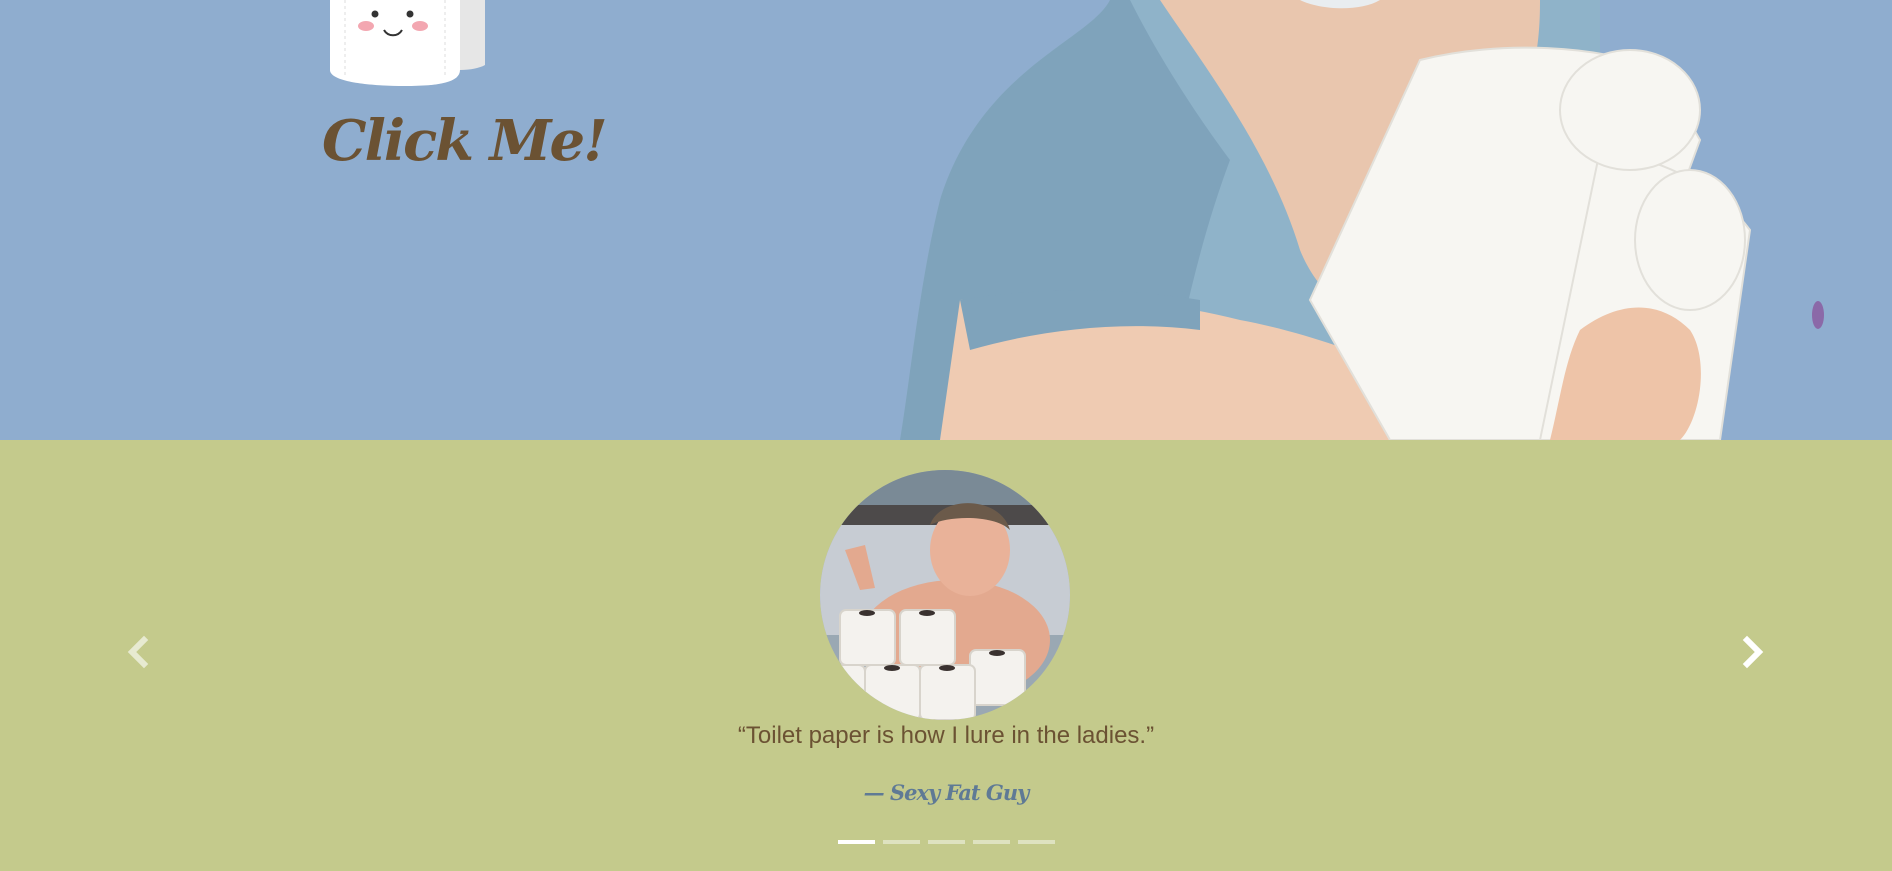 This screenshot has height=871, width=1892. What do you see at coordinates (1753, 652) in the screenshot?
I see `chevron-right-icon` at bounding box center [1753, 652].